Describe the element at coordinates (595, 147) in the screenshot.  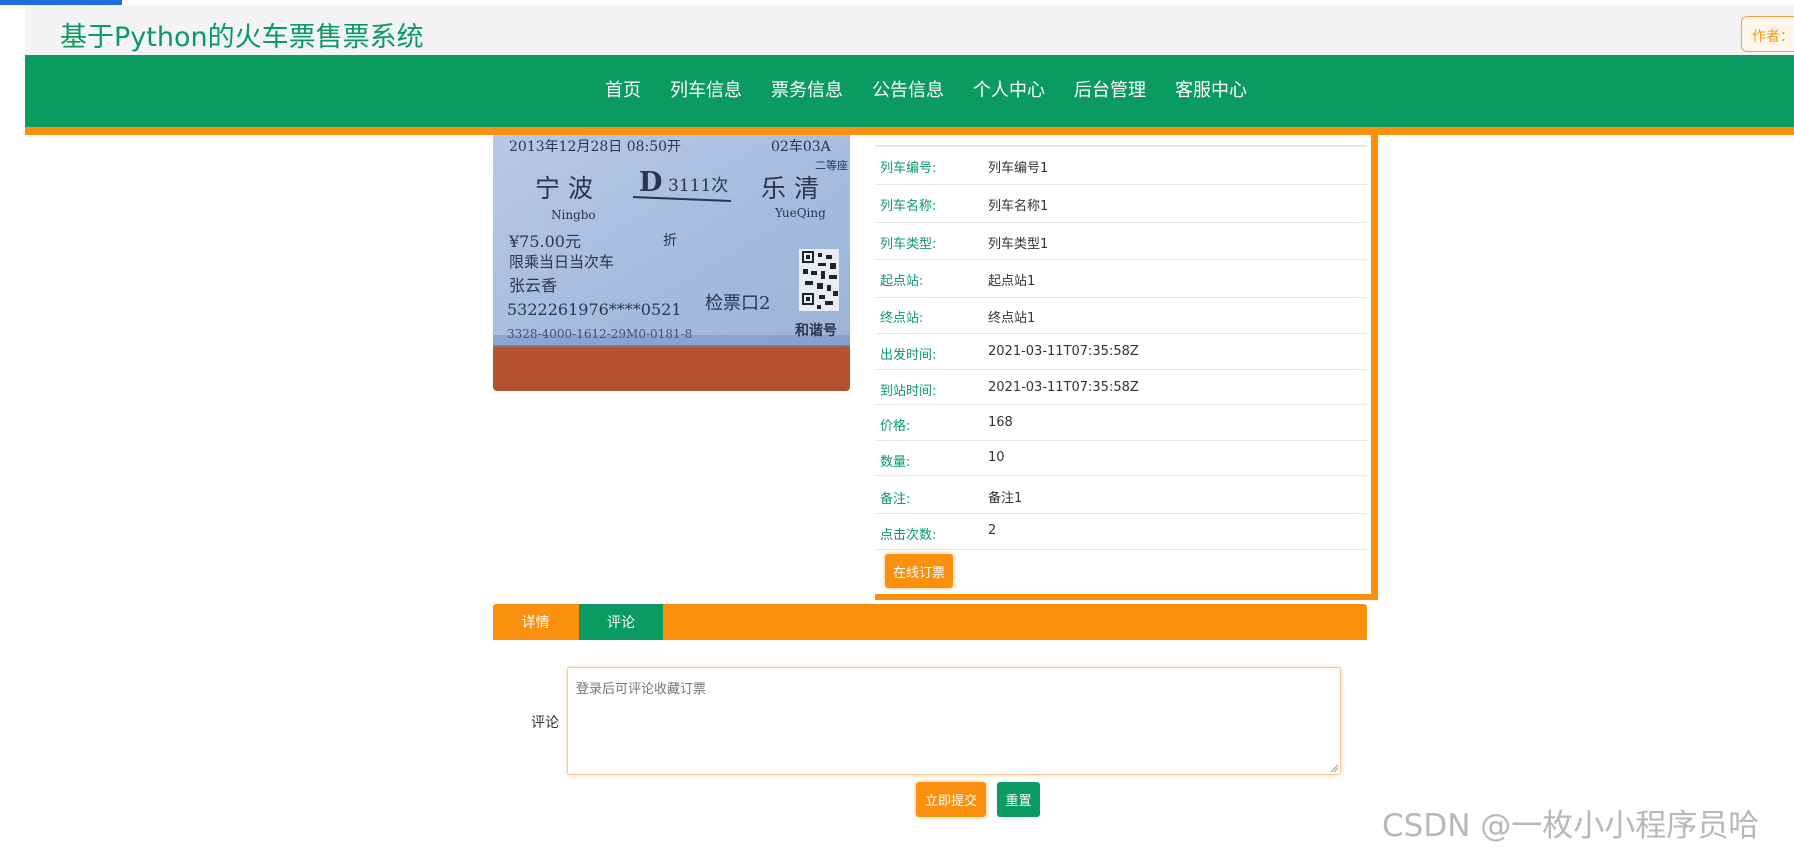
I see `ticket-date: 2013年12月28日 08:50开` at that location.